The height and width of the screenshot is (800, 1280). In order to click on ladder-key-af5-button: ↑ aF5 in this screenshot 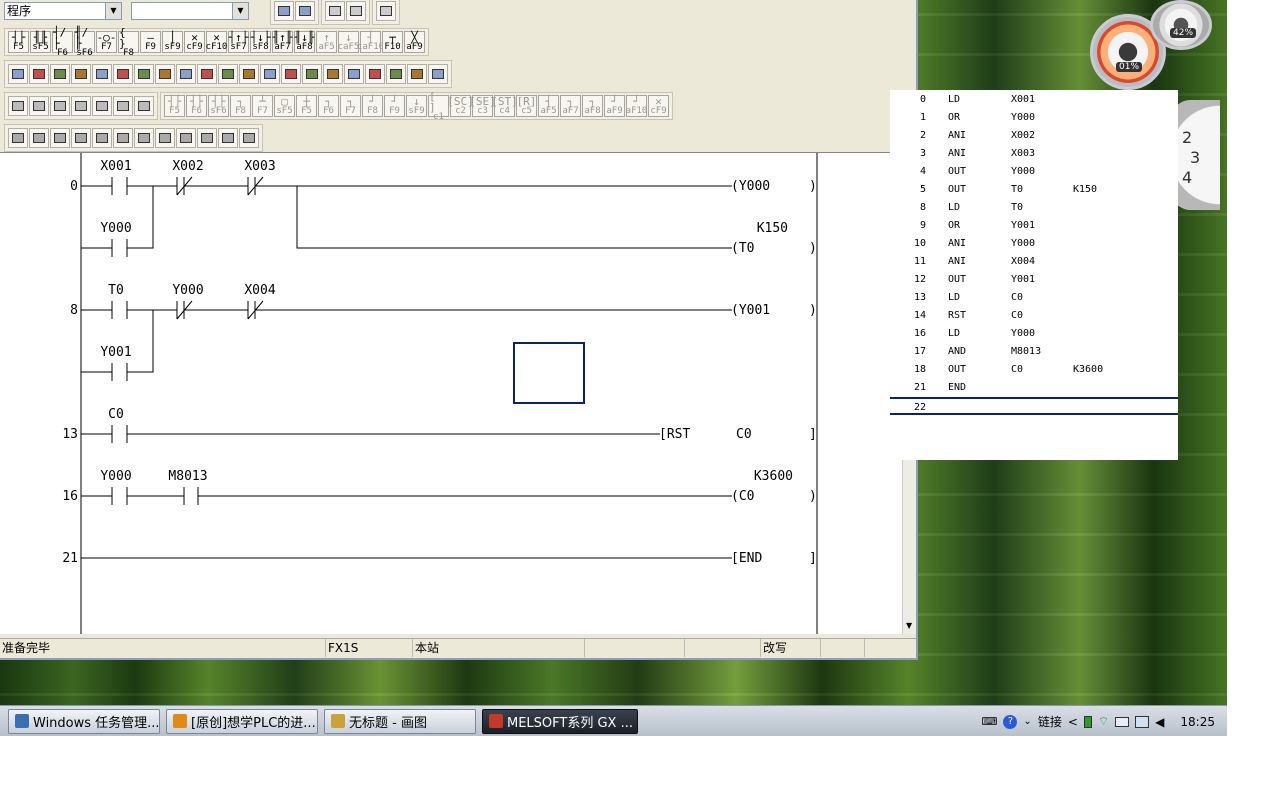, I will do `click(326, 42)`.